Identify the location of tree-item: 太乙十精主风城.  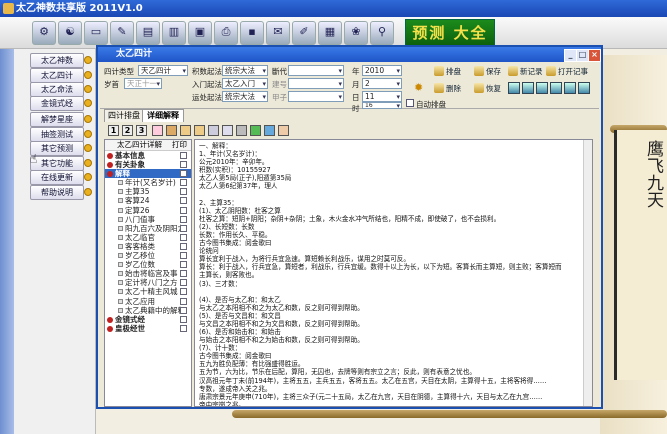
(148, 291).